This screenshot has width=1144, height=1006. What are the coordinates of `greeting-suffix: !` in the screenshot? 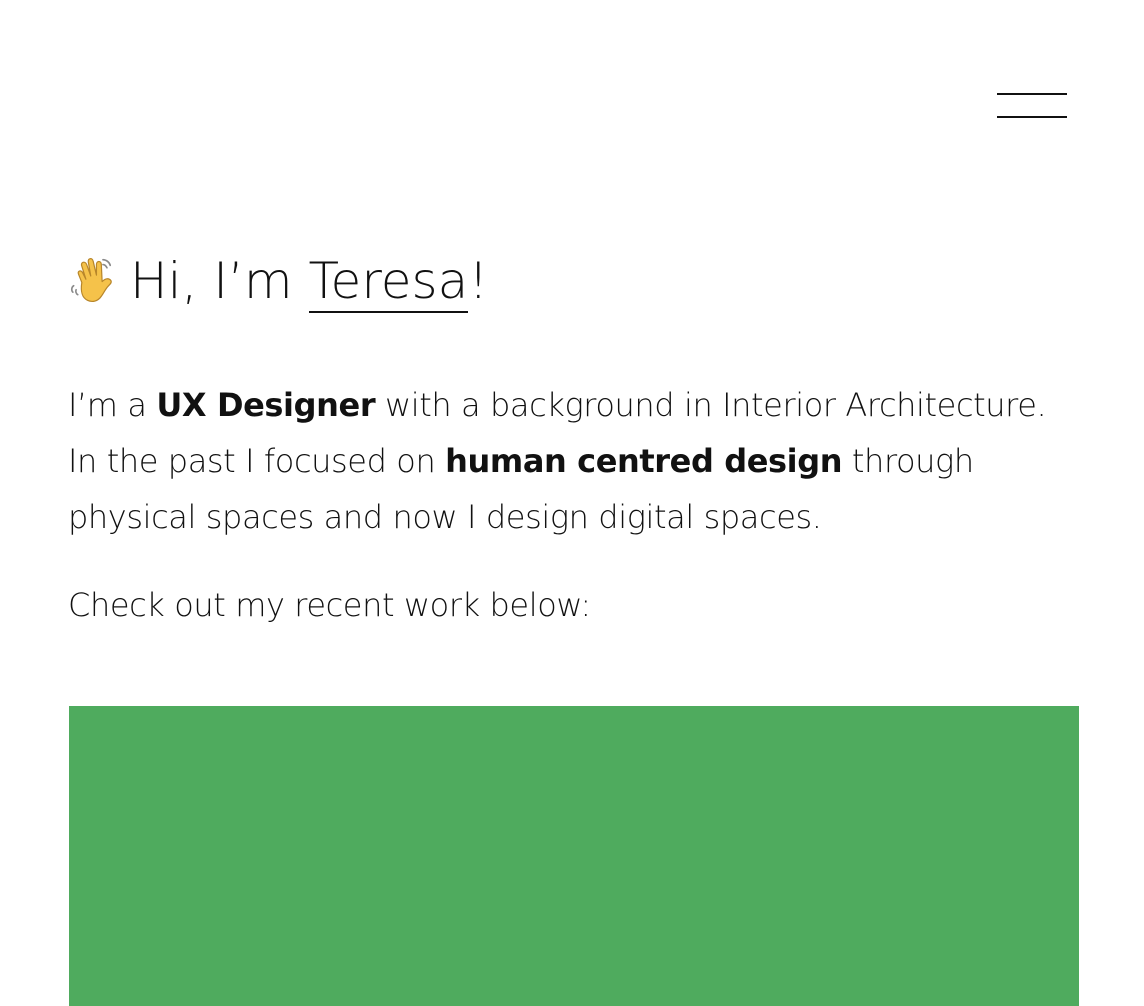 It's located at (478, 281).